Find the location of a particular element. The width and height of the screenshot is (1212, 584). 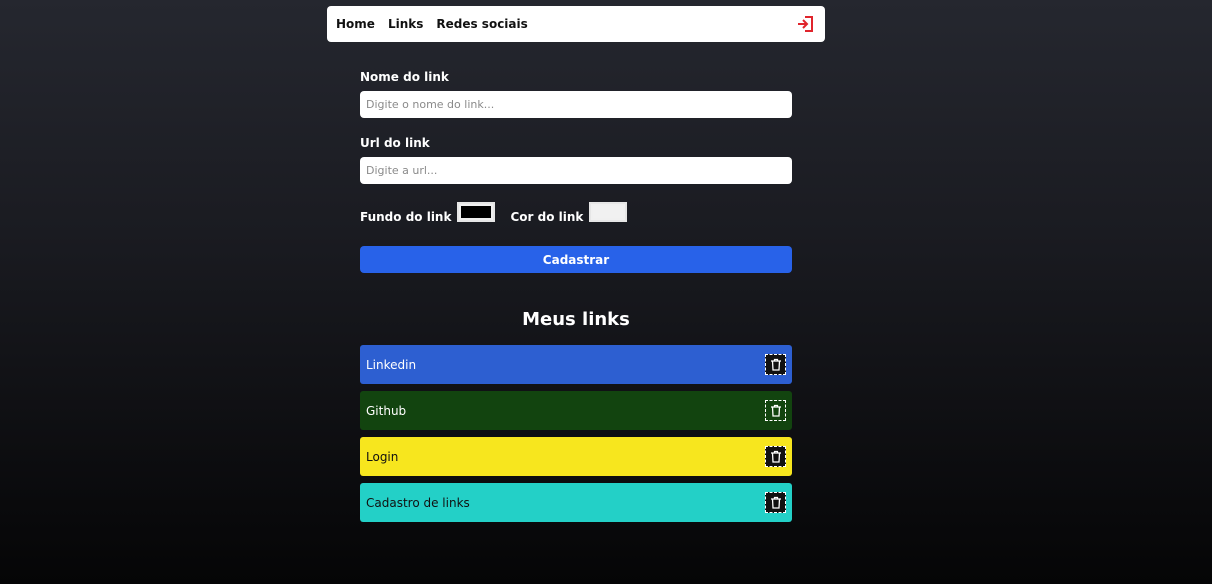

background-color-picker is located at coordinates (476, 212).